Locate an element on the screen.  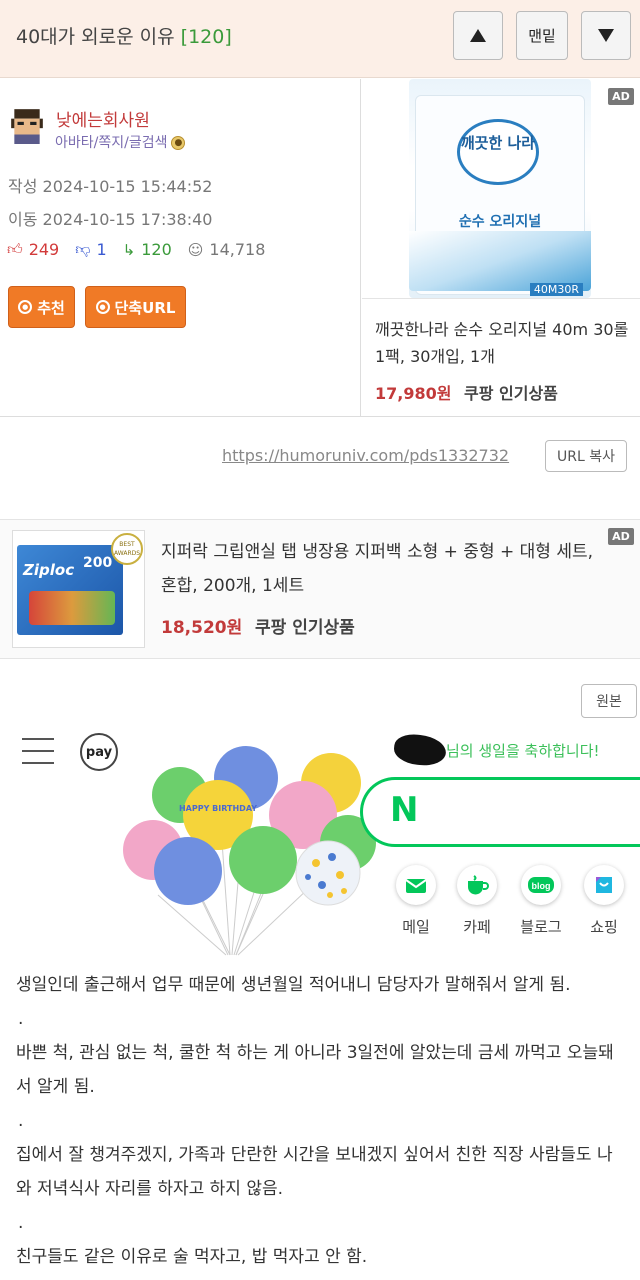
arrow-down-icon is located at coordinates (606, 35).